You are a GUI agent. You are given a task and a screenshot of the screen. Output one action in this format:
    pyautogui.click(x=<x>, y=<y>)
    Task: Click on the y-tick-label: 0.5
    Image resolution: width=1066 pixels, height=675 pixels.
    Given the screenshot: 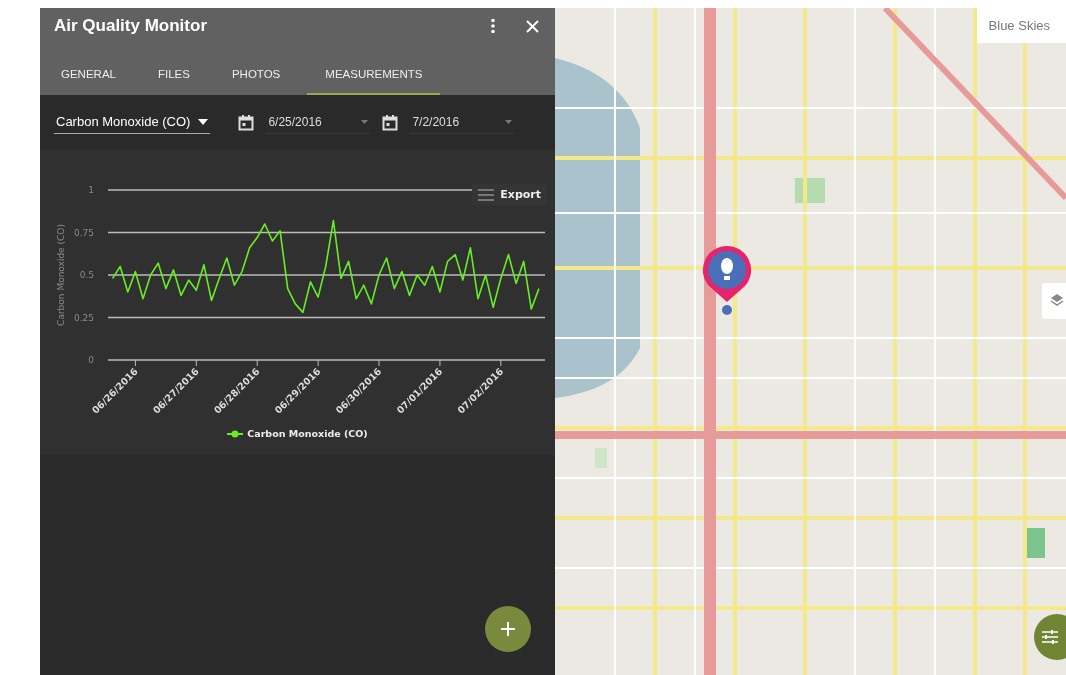 What is the action you would take?
    pyautogui.click(x=86, y=275)
    